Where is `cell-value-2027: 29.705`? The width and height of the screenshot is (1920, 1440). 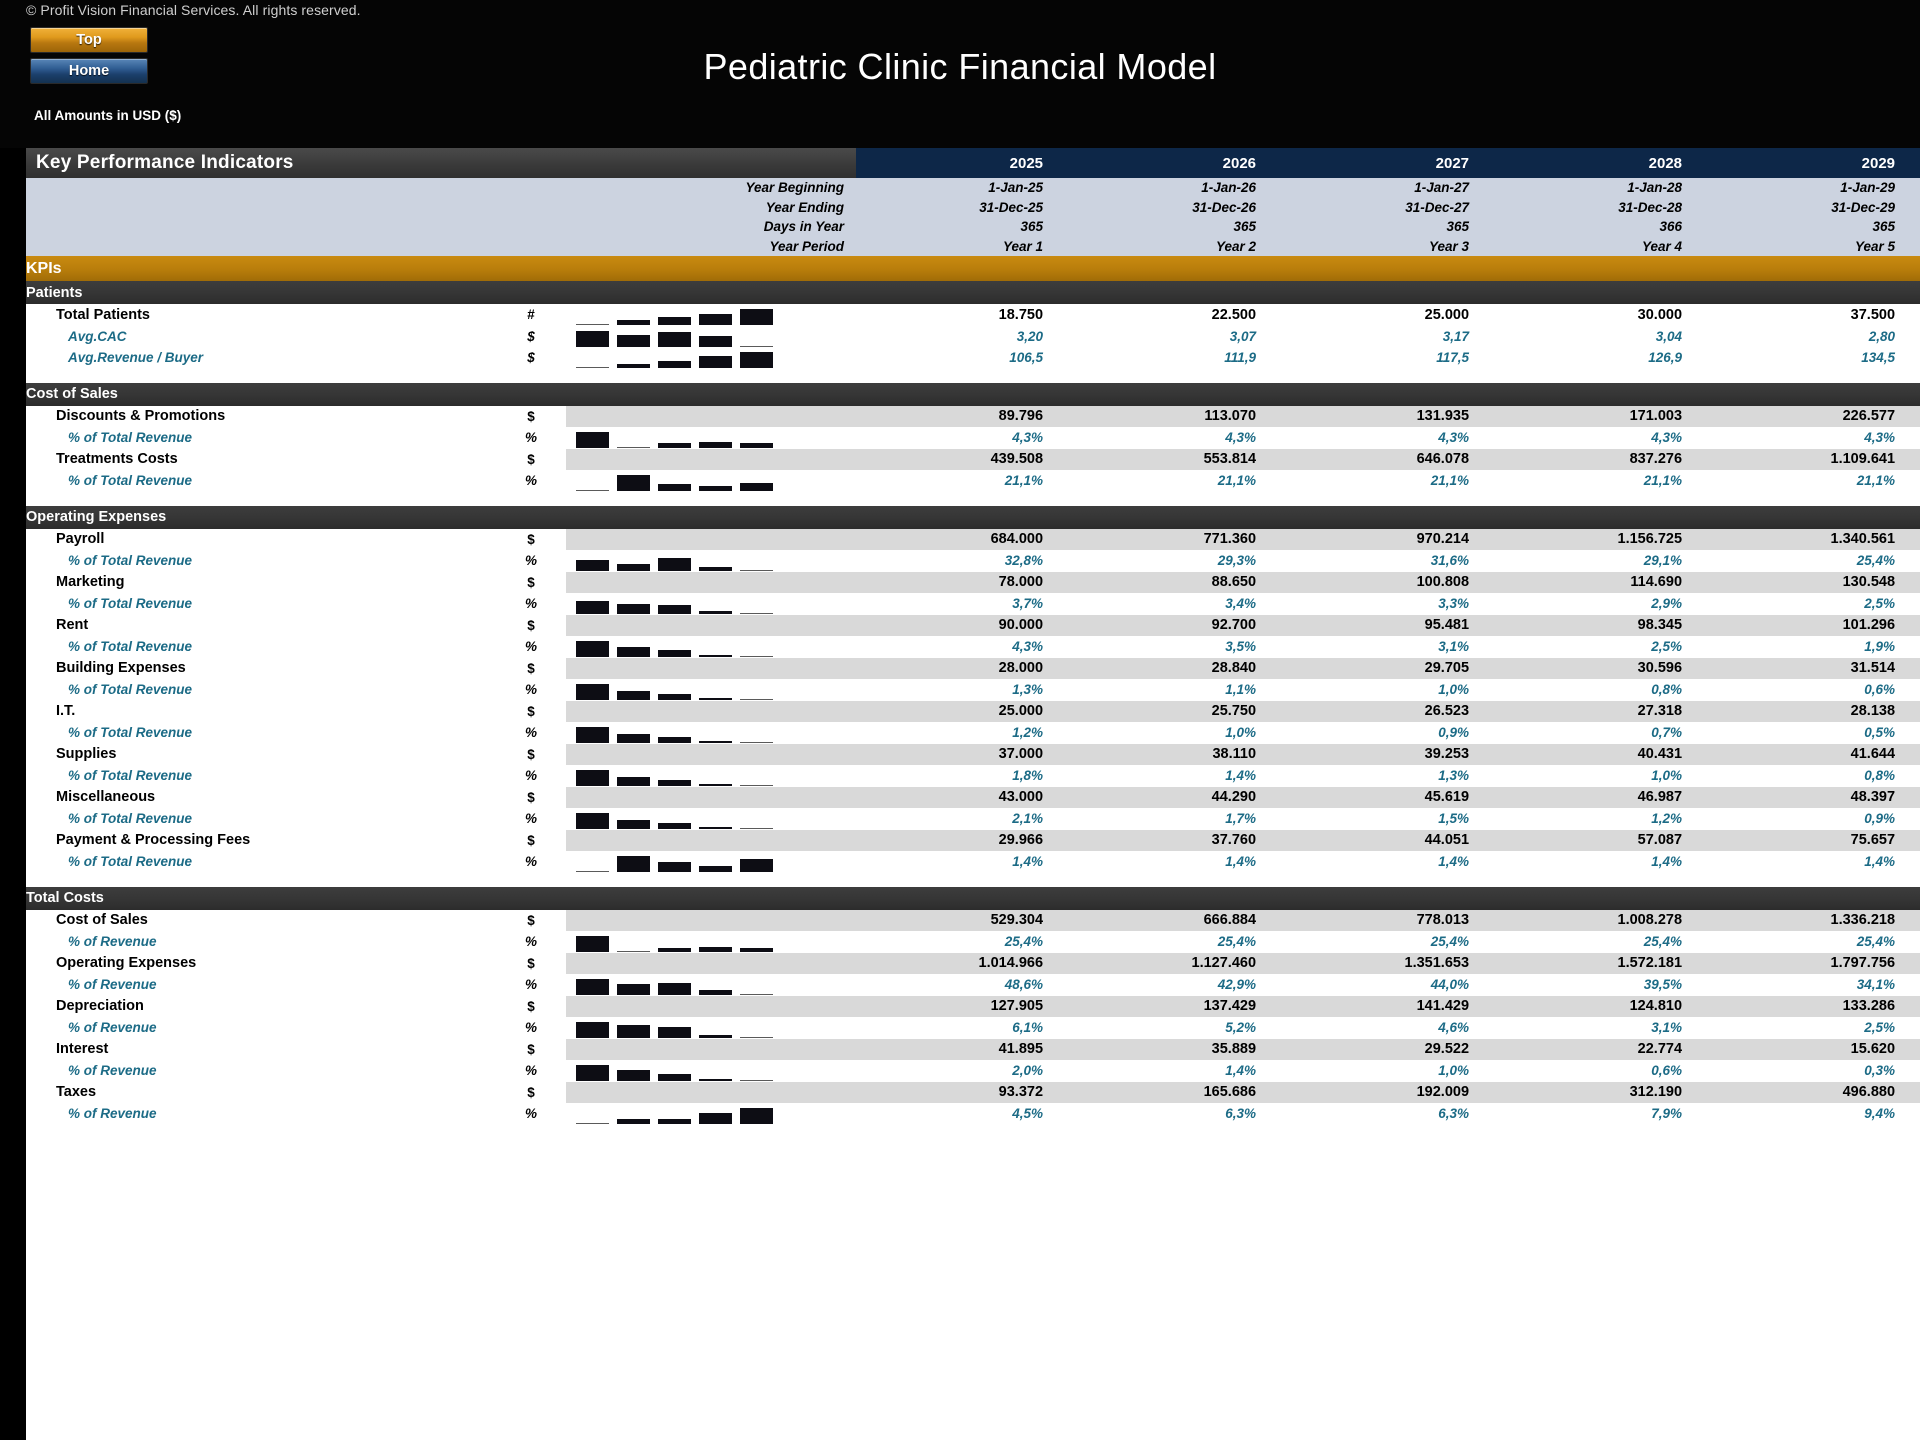
cell-value-2027: 29.705 is located at coordinates (1389, 668).